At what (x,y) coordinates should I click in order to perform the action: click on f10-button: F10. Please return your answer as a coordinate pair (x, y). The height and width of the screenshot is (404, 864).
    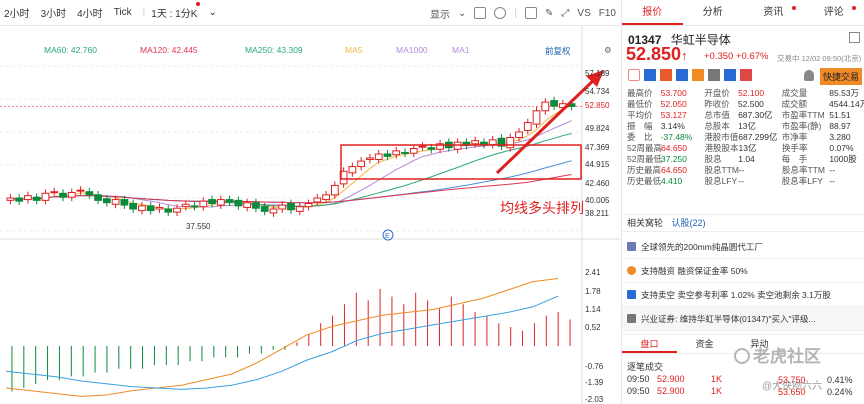
    Looking at the image, I should click on (607, 13).